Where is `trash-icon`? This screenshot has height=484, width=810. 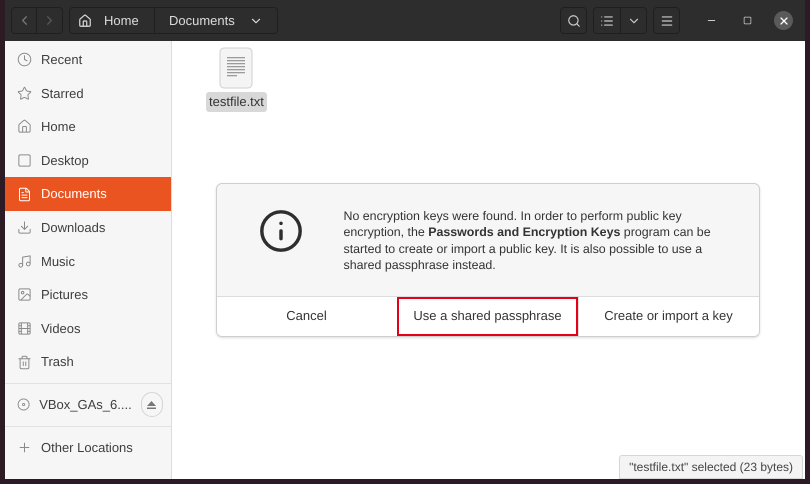 trash-icon is located at coordinates (24, 362).